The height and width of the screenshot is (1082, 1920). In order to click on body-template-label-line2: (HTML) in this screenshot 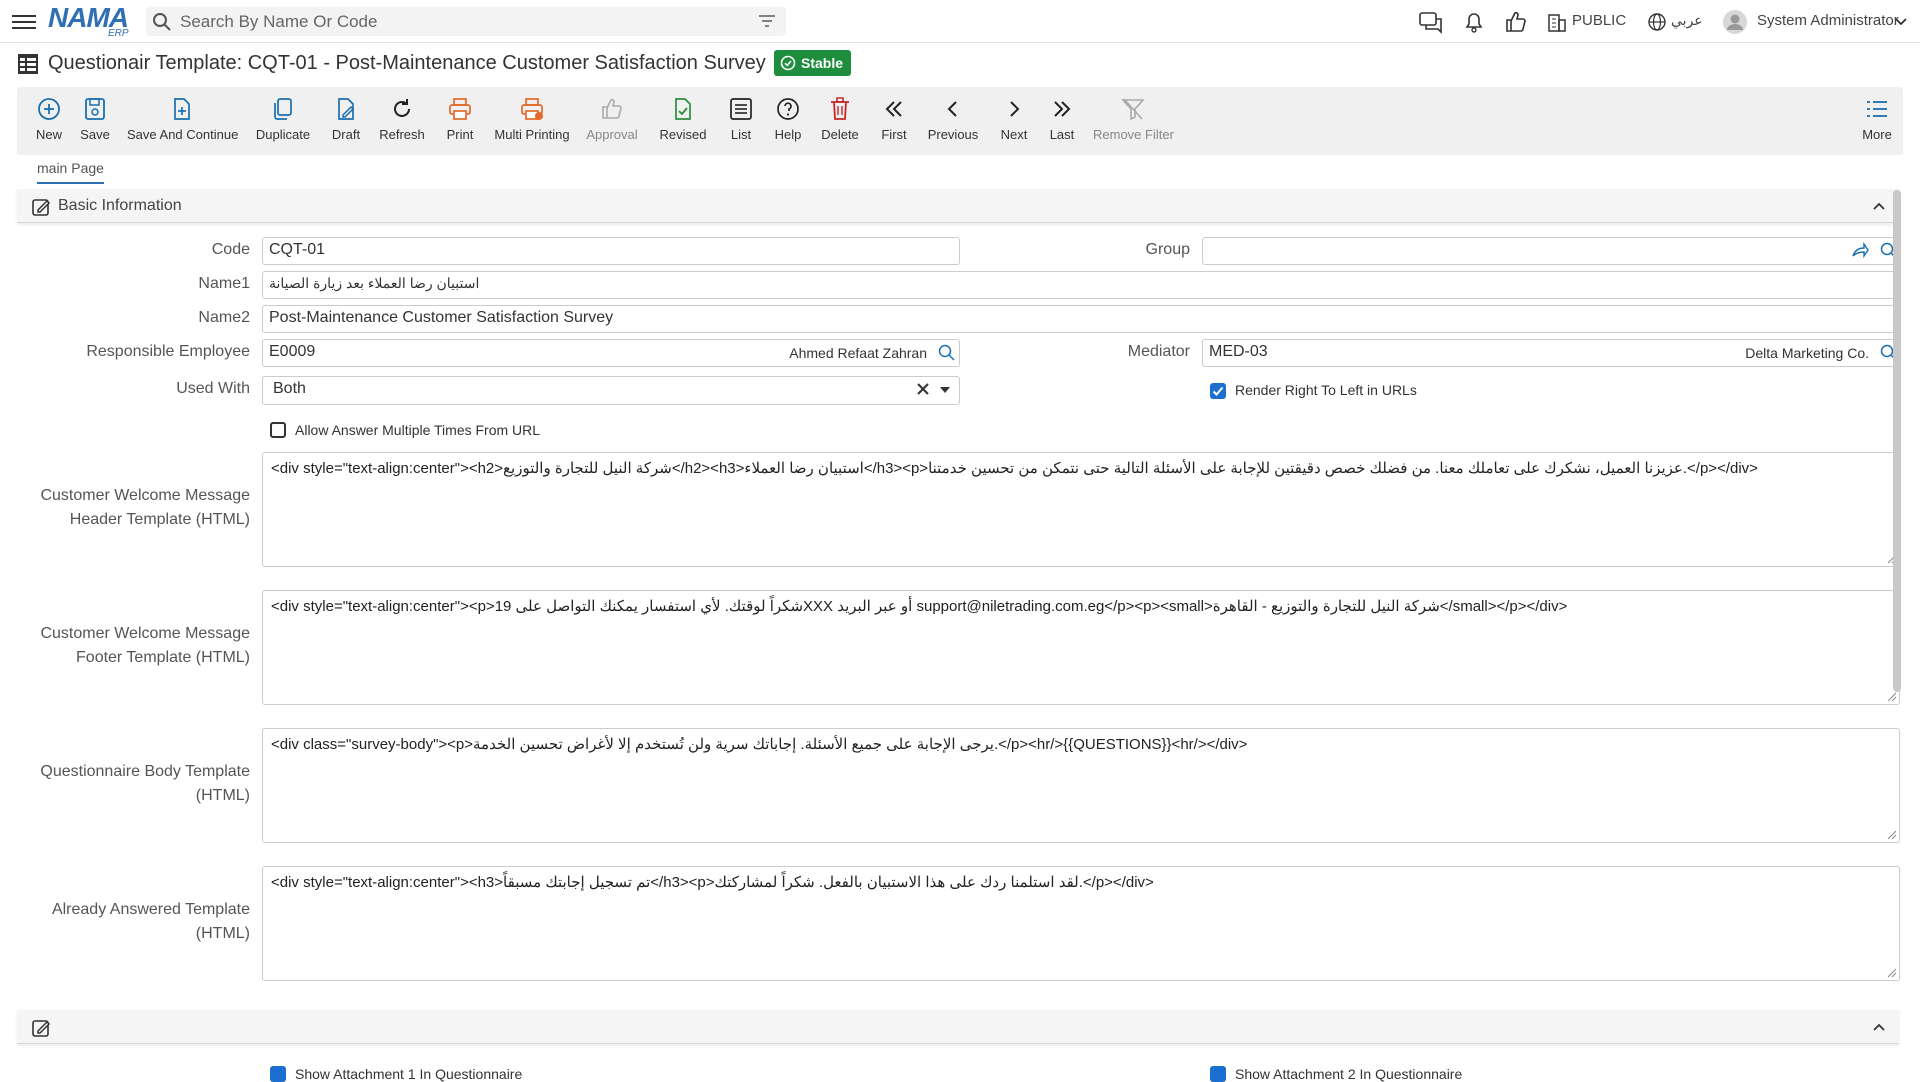, I will do `click(222, 795)`.